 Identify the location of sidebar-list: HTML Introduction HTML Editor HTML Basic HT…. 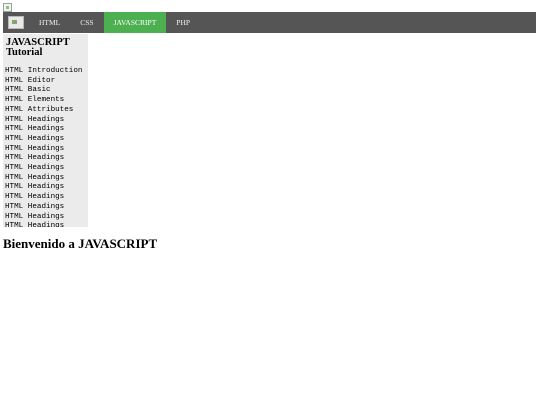
(46, 147).